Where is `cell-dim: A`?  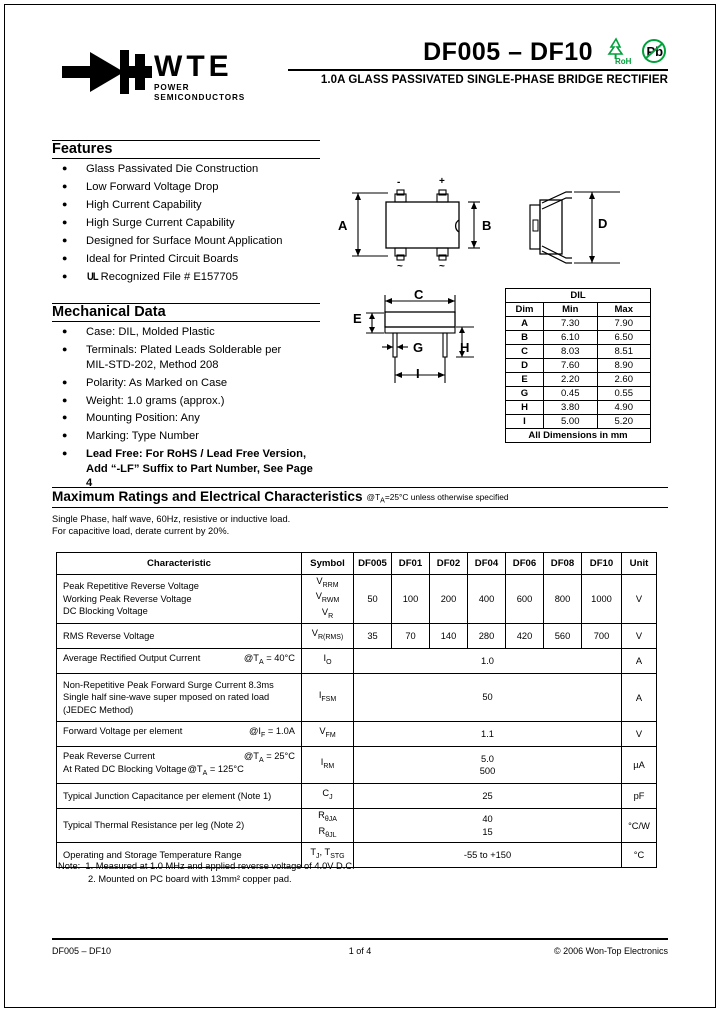
cell-dim: A is located at coordinates (524, 323).